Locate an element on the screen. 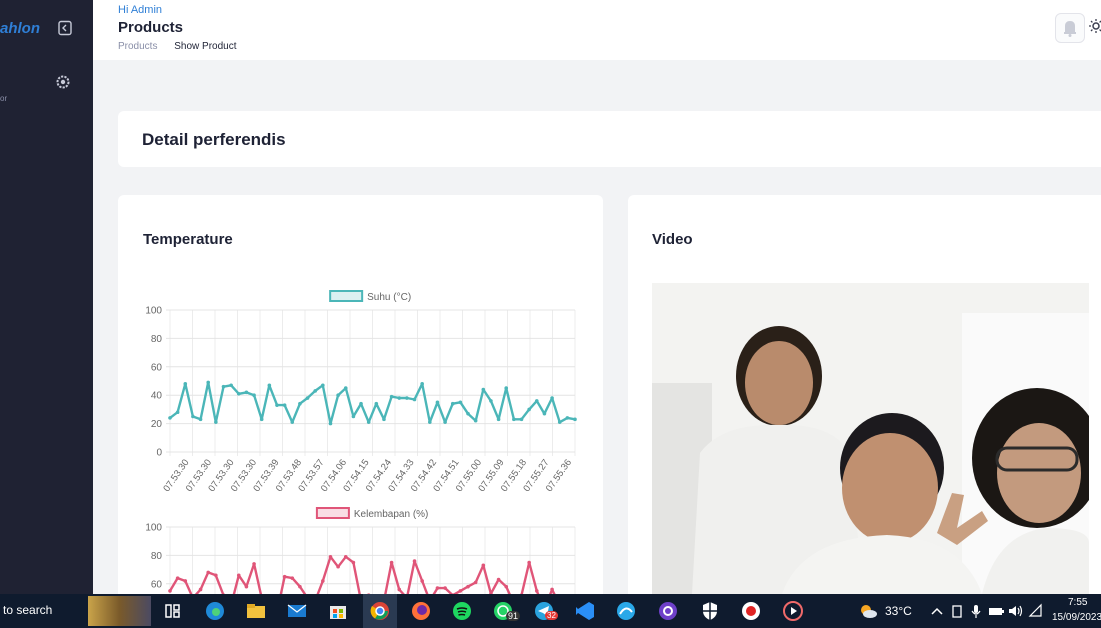 The height and width of the screenshot is (628, 1101). microphone-icon is located at coordinates (976, 611).